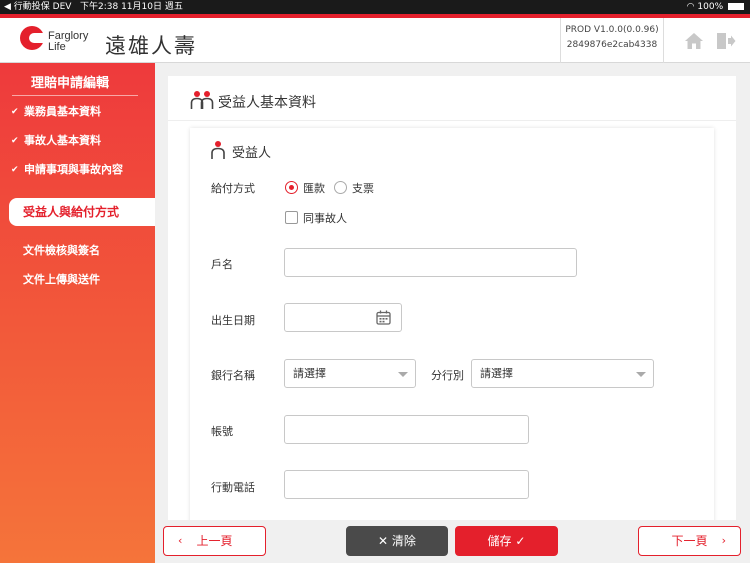  Describe the element at coordinates (291, 187) in the screenshot. I see `radio-remittance` at that location.